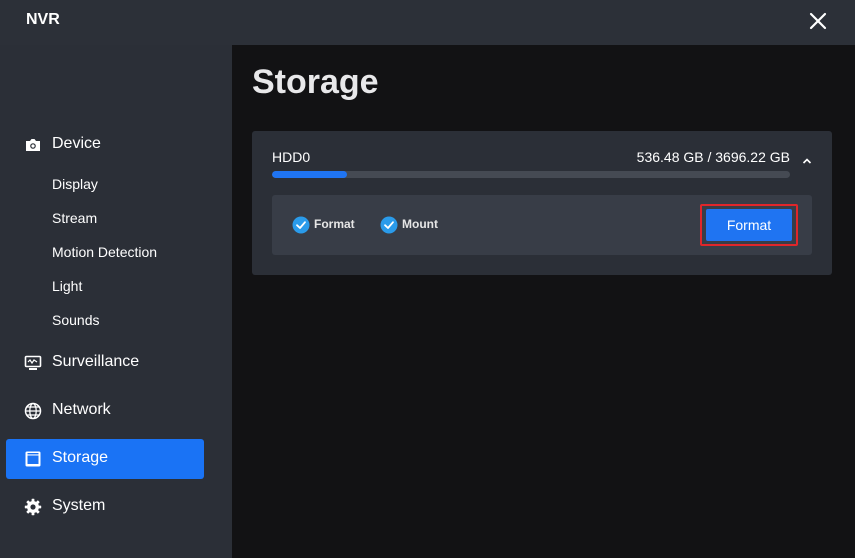 Image resolution: width=855 pixels, height=558 pixels. I want to click on mount-checkbox-label: Mount, so click(420, 224).